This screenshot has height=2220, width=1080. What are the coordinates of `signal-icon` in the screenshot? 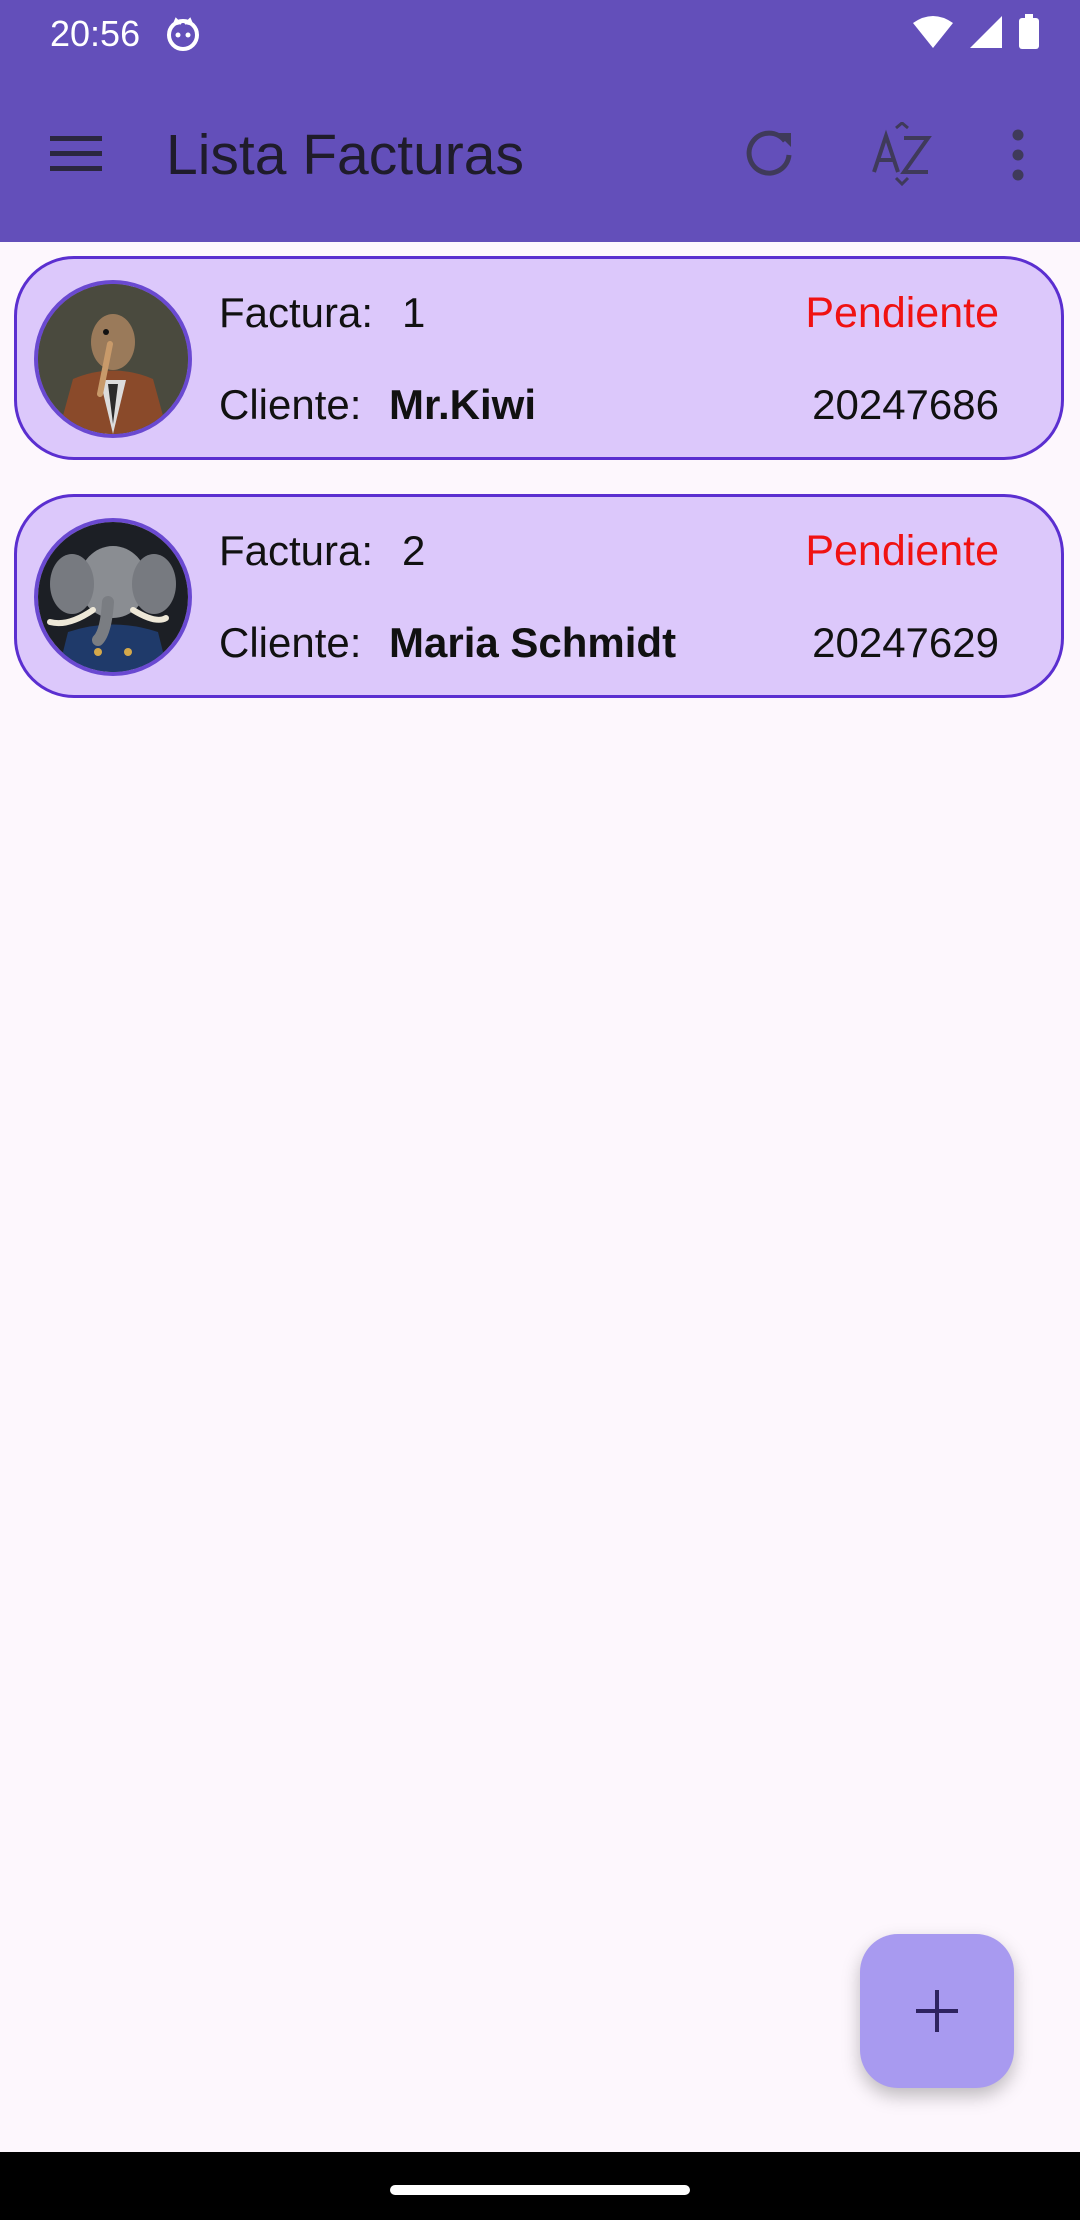 It's located at (986, 32).